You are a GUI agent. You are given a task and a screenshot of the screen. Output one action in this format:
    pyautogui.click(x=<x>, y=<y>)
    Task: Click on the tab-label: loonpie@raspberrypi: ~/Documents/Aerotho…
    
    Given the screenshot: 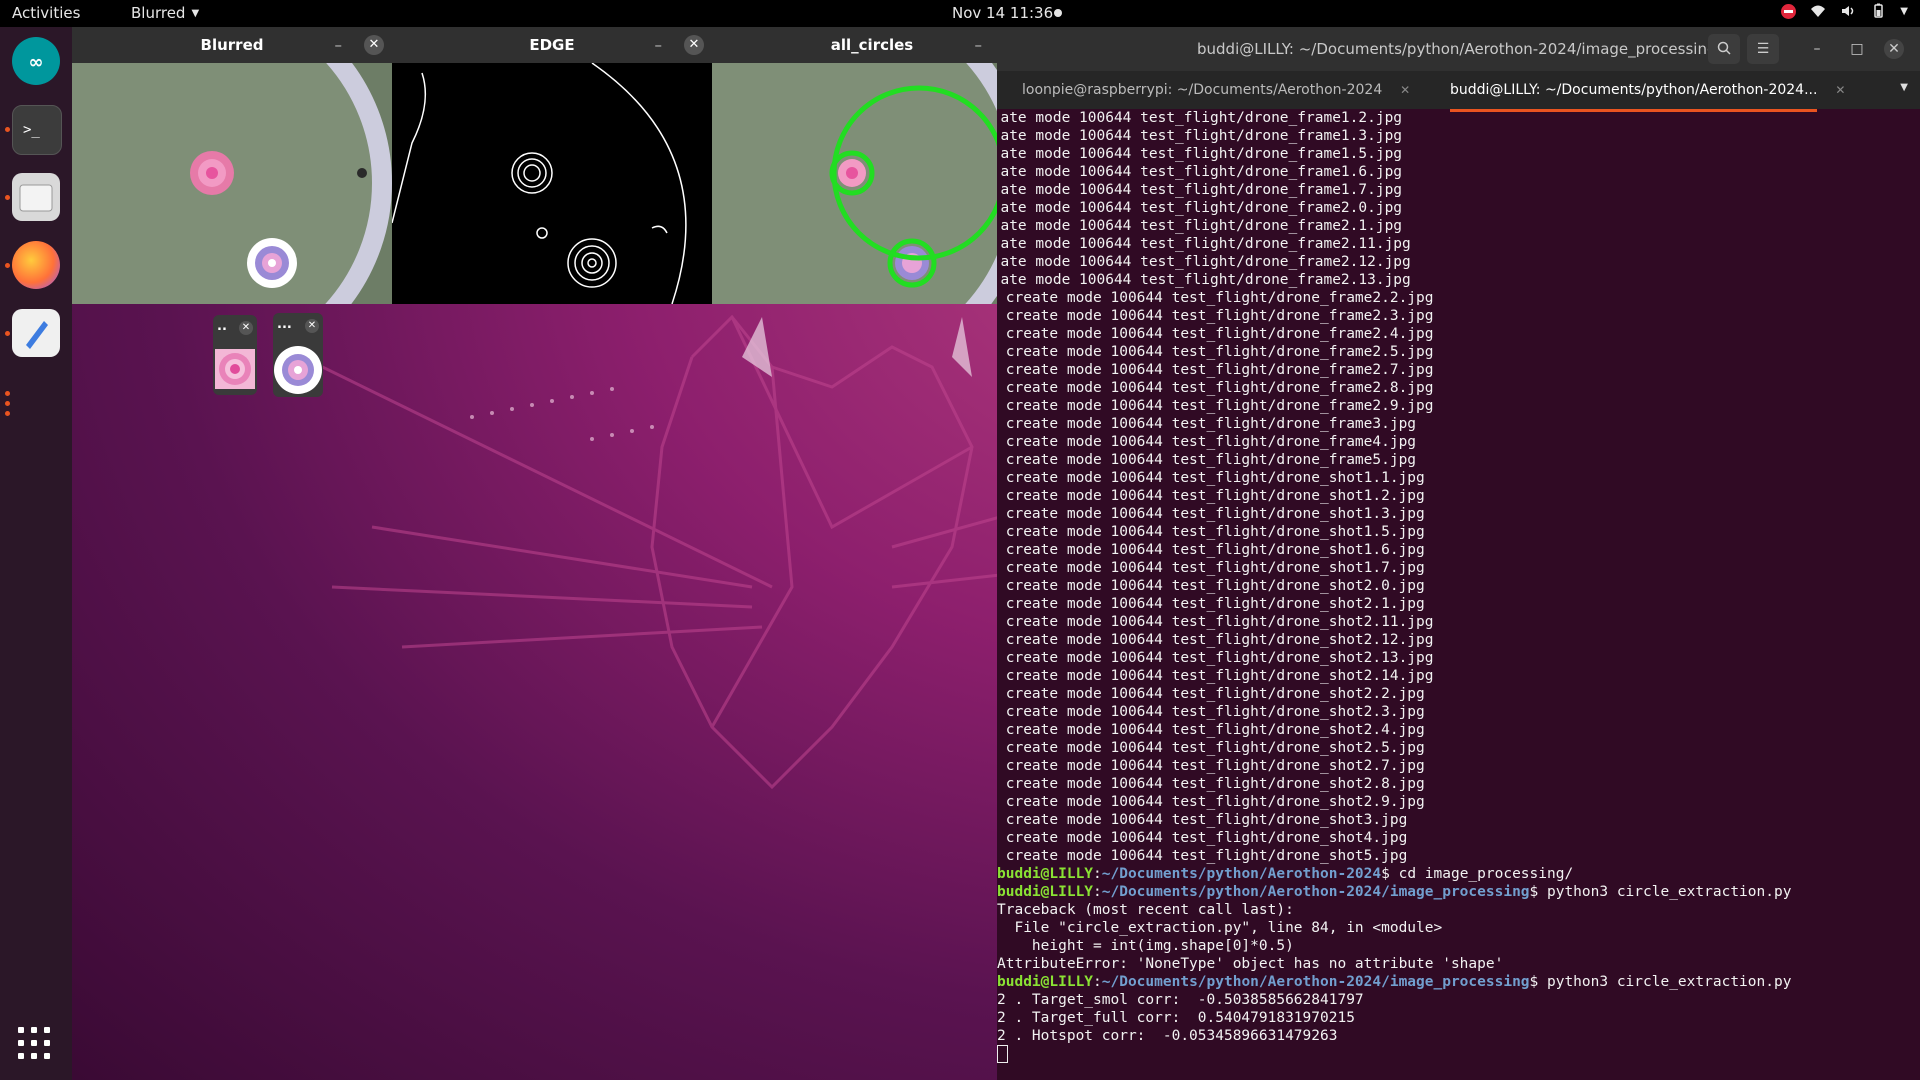 What is the action you would take?
    pyautogui.click(x=1202, y=90)
    